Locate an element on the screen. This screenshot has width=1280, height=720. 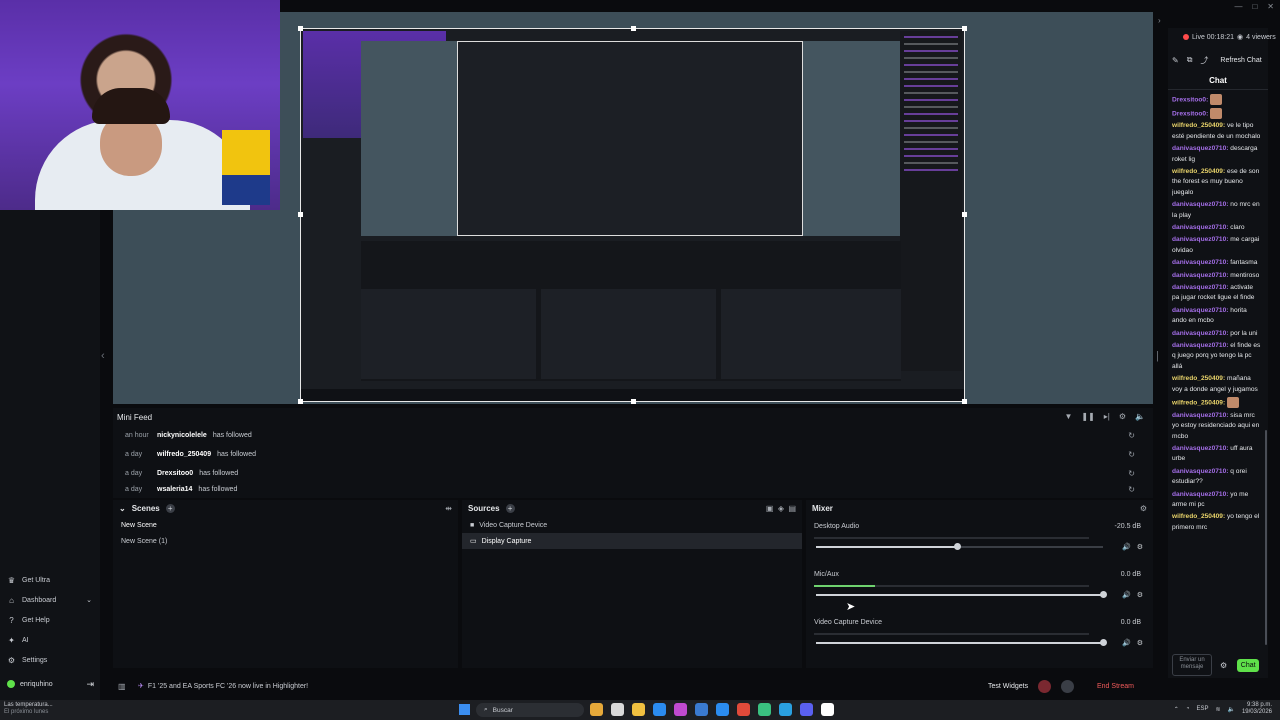
chat-input: Enviar un mensaje is located at coordinates (1192, 665).